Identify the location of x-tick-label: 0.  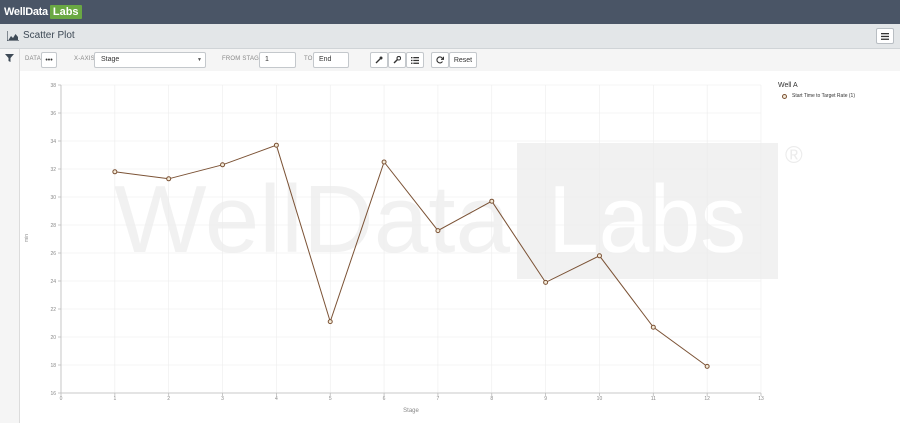
(61, 399).